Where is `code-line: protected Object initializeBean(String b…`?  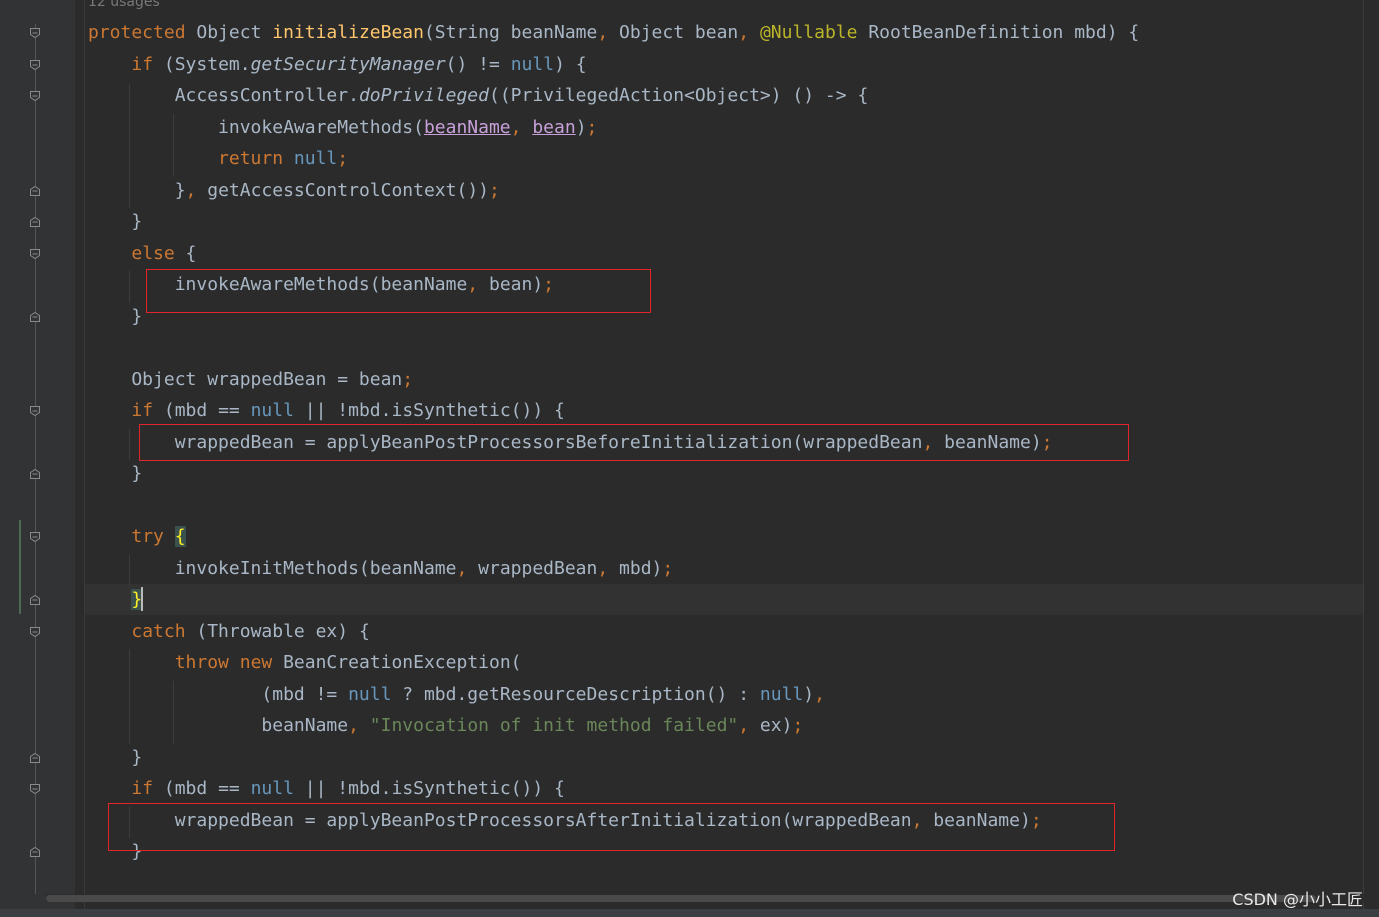 code-line: protected Object initializeBean(String b… is located at coordinates (613, 33).